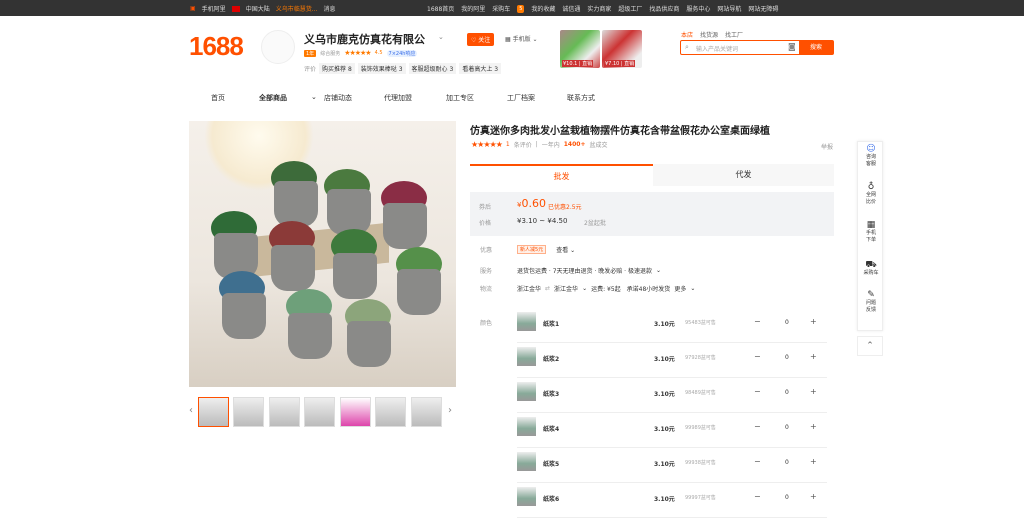 This screenshot has width=1024, height=518. I want to click on nav-all-products: 全部商品, so click(285, 98).